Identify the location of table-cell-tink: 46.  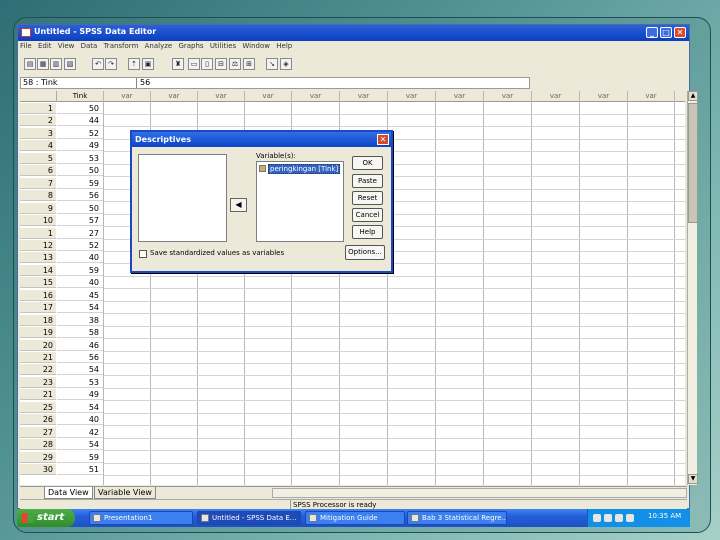
(80, 345).